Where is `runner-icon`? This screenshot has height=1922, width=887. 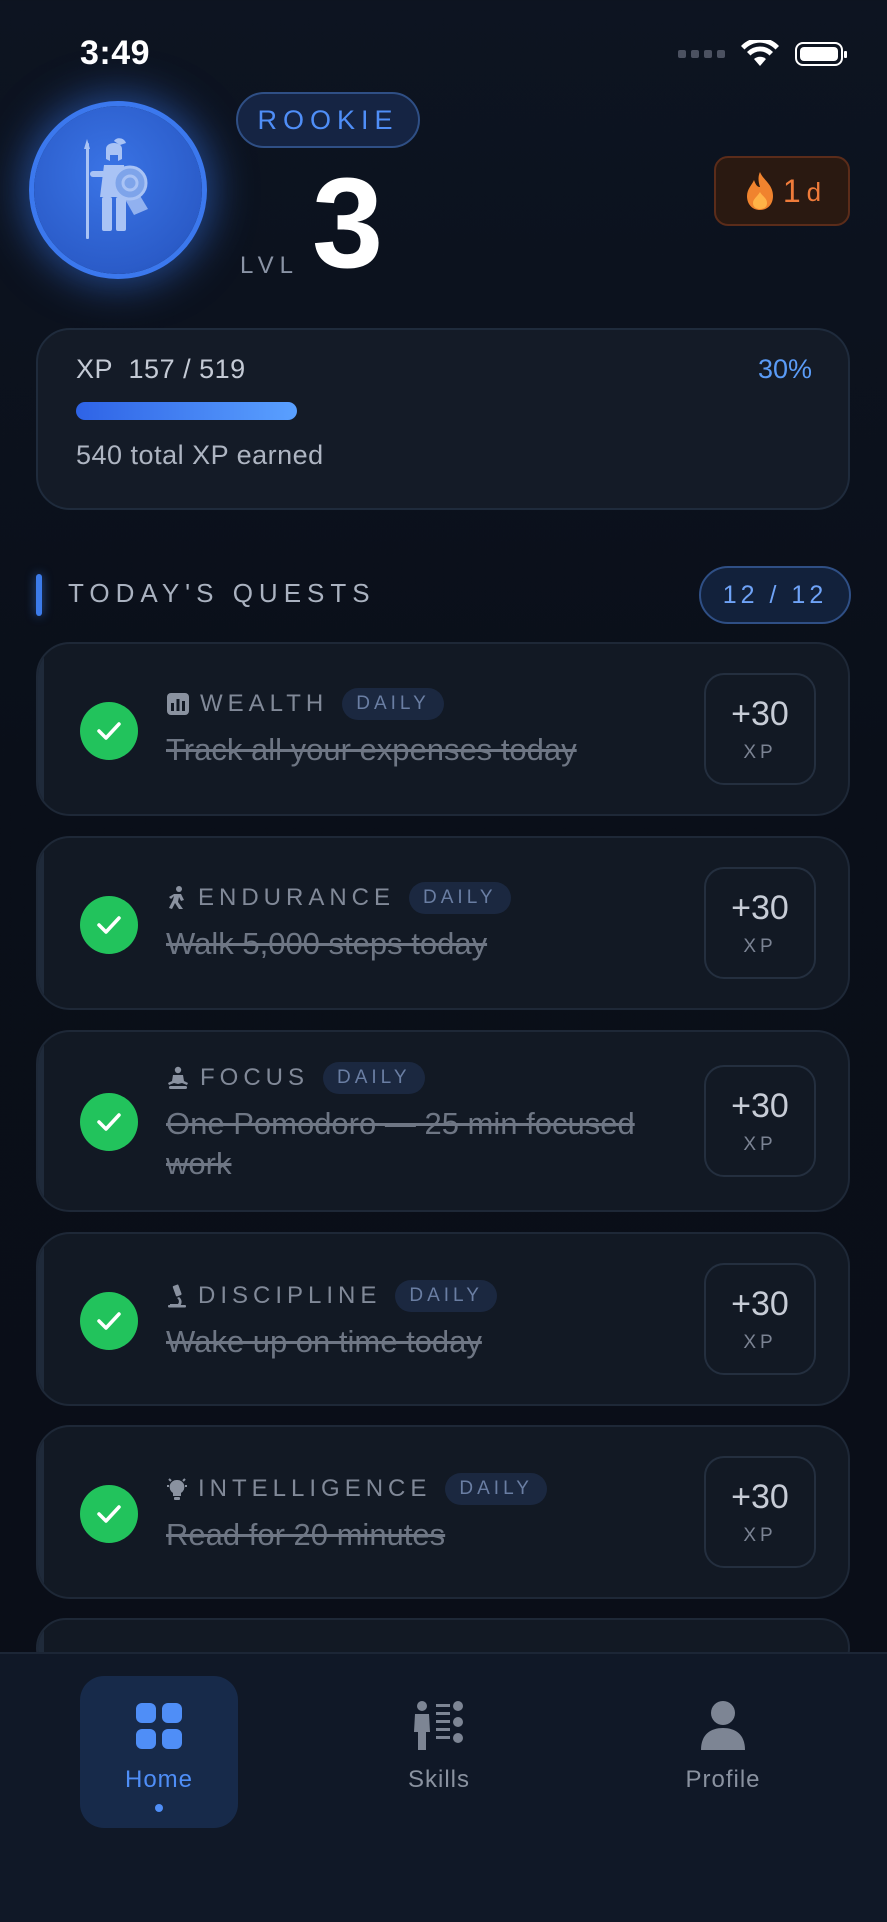
runner-icon is located at coordinates (176, 897).